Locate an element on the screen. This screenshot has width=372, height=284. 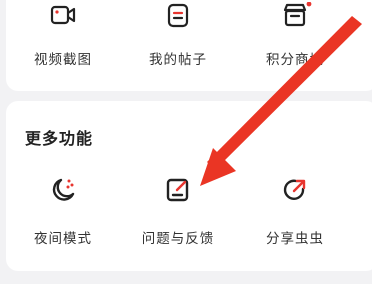
grid-item-label: 视频截图 is located at coordinates (63, 60).